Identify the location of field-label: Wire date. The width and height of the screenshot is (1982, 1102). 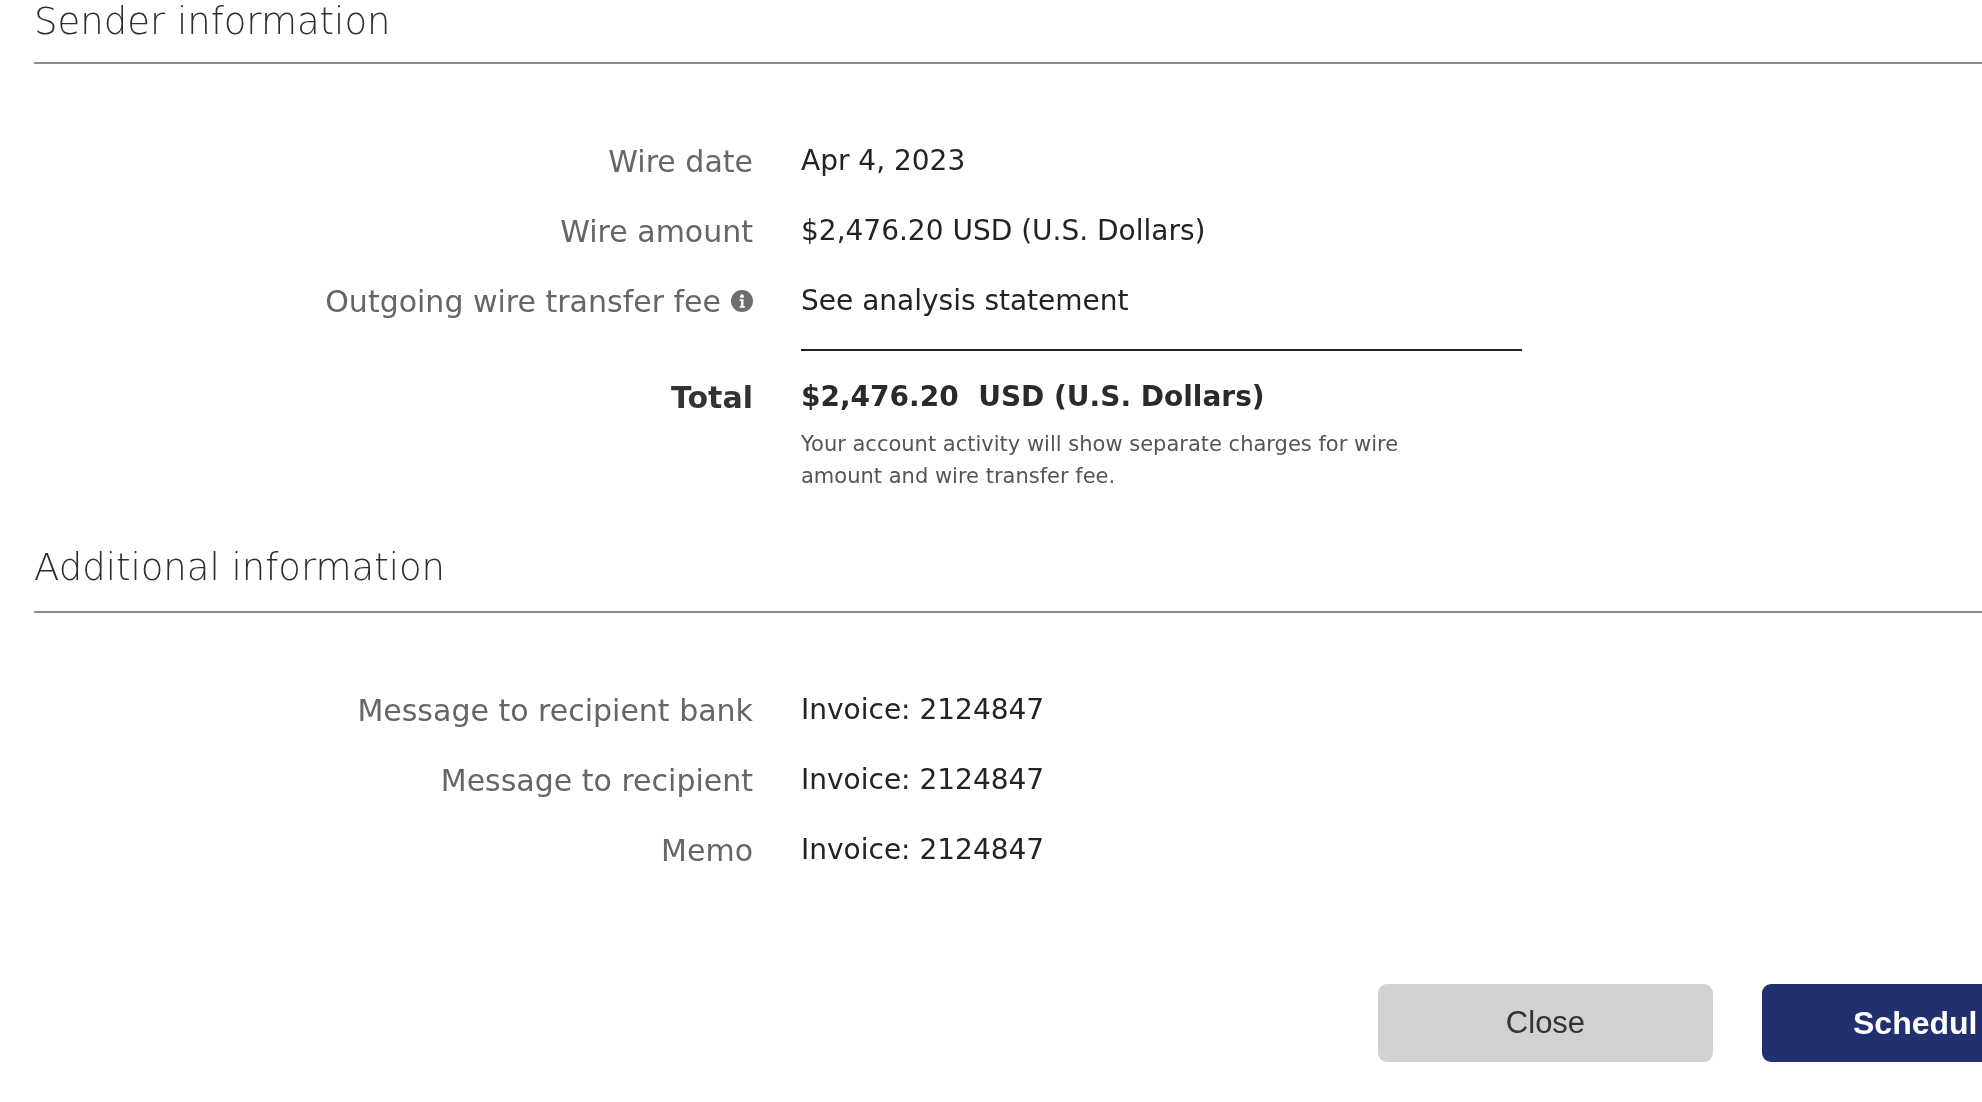
(680, 161).